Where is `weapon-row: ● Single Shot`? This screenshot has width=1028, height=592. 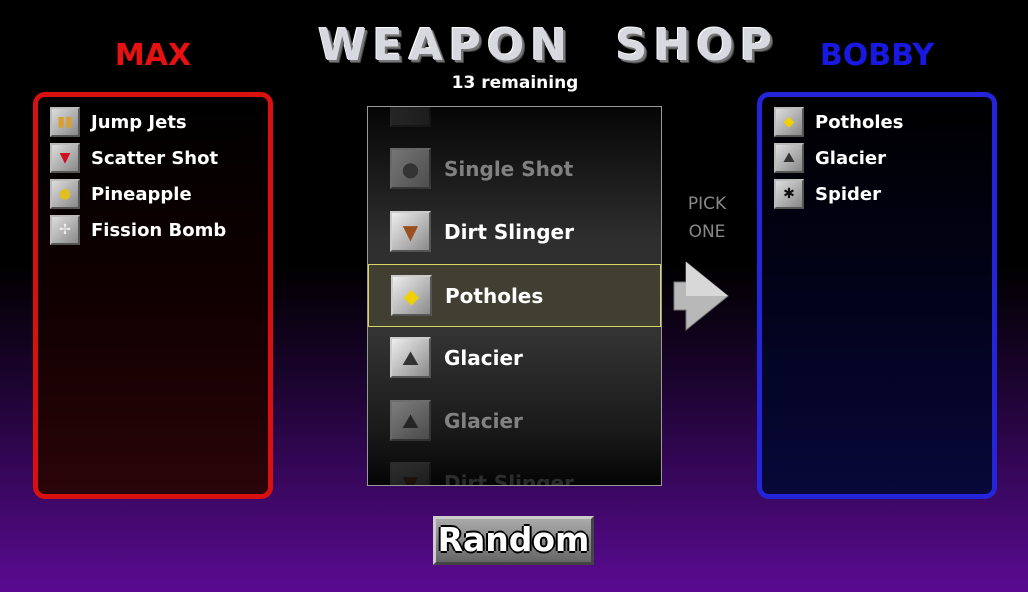
weapon-row: ● Single Shot is located at coordinates (514, 168).